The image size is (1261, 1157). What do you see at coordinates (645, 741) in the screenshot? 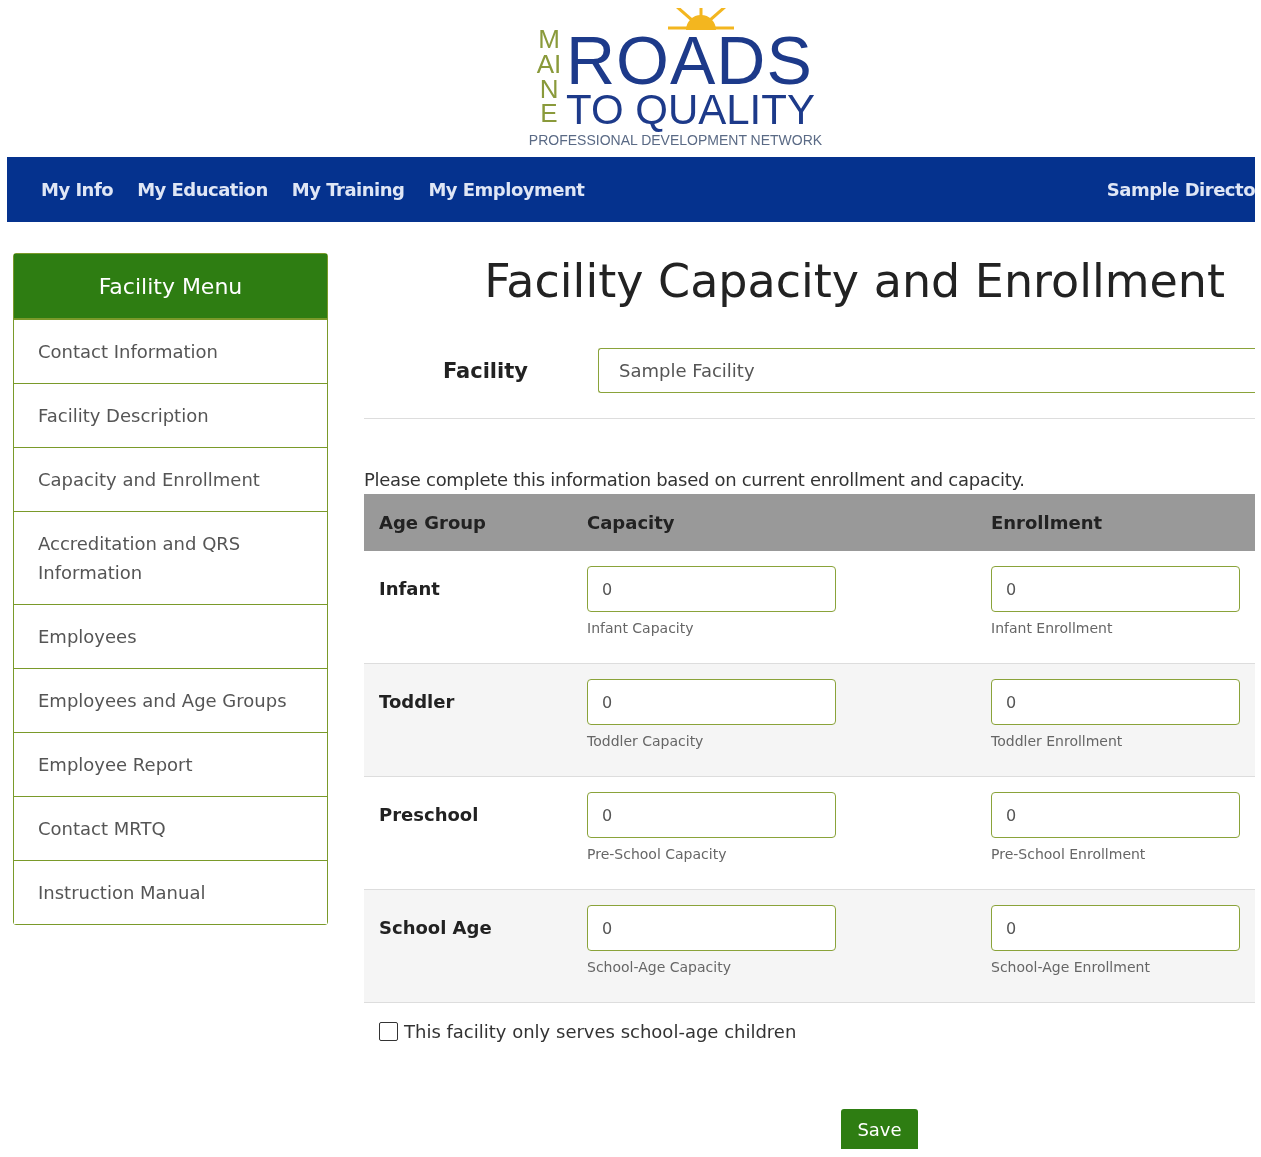
I see `field-hint: Toddler Capacity` at bounding box center [645, 741].